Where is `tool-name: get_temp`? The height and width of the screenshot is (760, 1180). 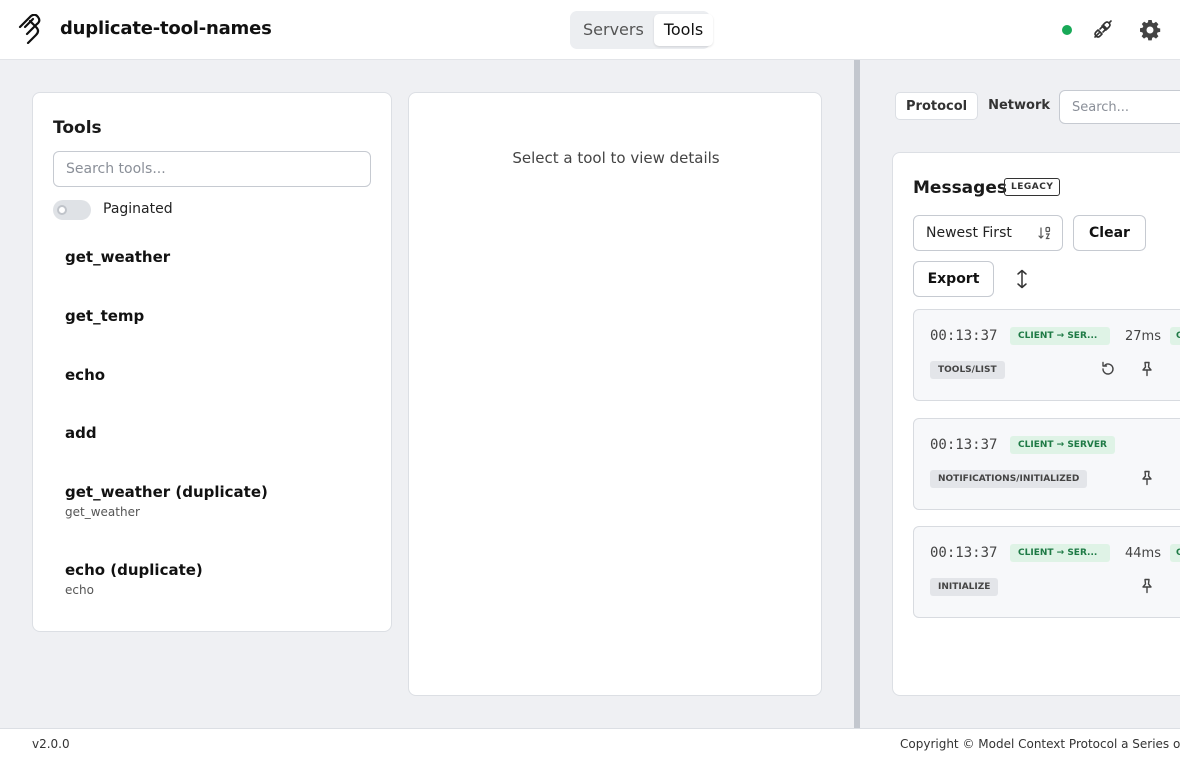 tool-name: get_temp is located at coordinates (105, 316).